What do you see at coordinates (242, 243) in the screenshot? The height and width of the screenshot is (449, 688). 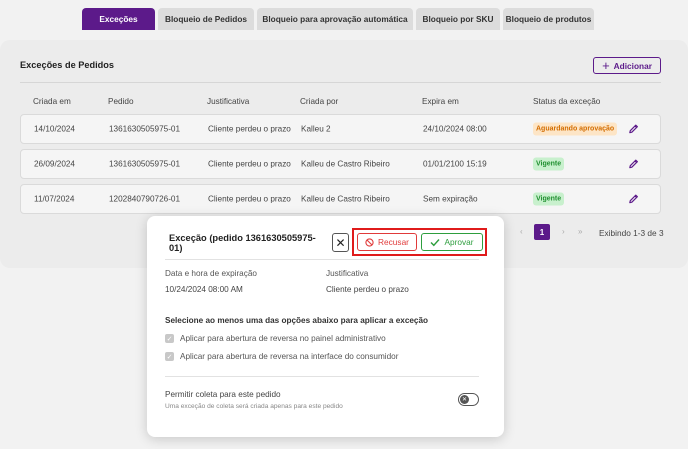 I see `modal-title: Exceção (pedido 1361630505975-01)` at bounding box center [242, 243].